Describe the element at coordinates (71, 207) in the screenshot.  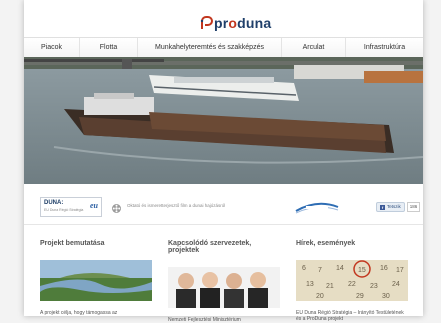
I see `duna-eu-logo: DUNA: EU Duna Régió Stratégia eu` at that location.